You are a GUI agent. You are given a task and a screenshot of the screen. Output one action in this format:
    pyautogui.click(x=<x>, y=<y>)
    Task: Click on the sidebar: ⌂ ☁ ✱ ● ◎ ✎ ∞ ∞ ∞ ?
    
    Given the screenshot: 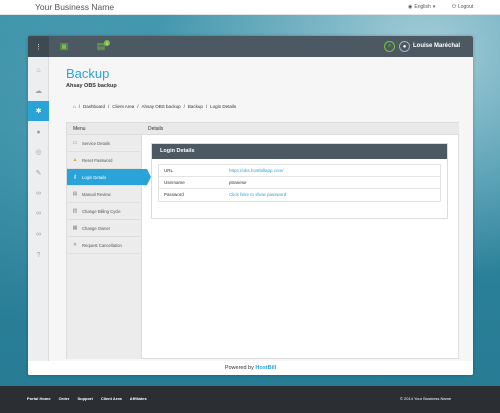 What is the action you would take?
    pyautogui.click(x=38, y=216)
    